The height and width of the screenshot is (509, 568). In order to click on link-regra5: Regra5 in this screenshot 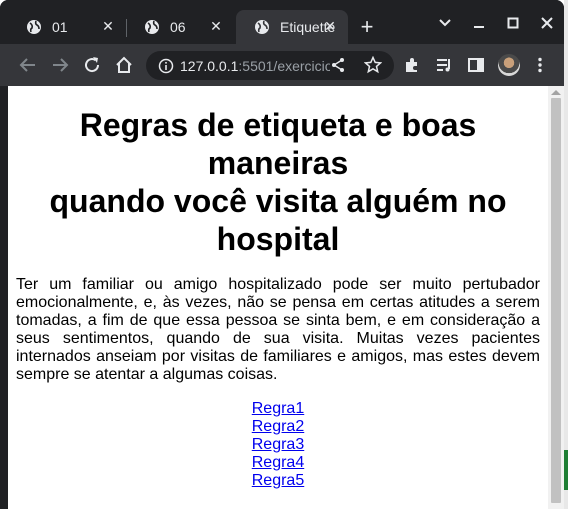, I will do `click(278, 481)`.